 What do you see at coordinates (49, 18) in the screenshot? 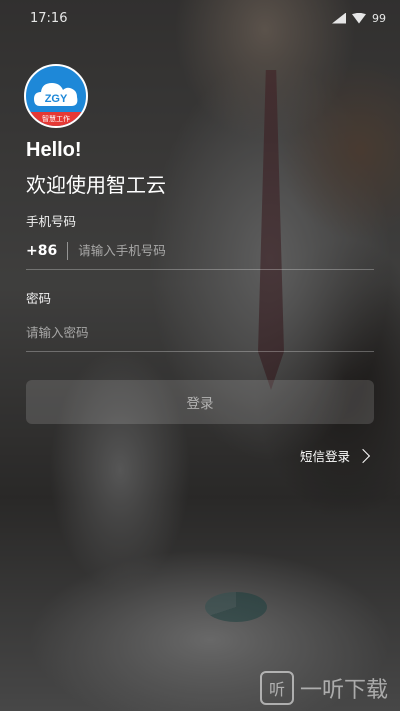
I see `status-time: 17:16` at bounding box center [49, 18].